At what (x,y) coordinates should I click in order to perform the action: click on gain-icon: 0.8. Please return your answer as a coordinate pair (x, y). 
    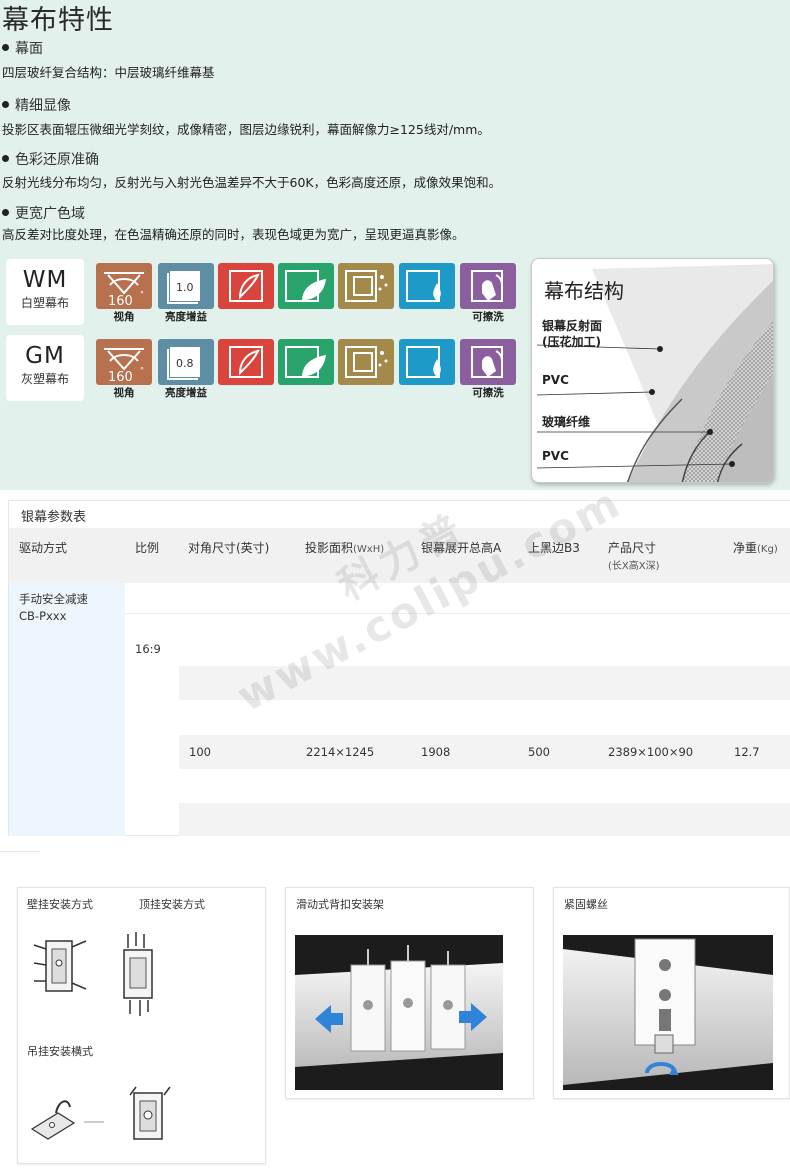
    Looking at the image, I should click on (186, 362).